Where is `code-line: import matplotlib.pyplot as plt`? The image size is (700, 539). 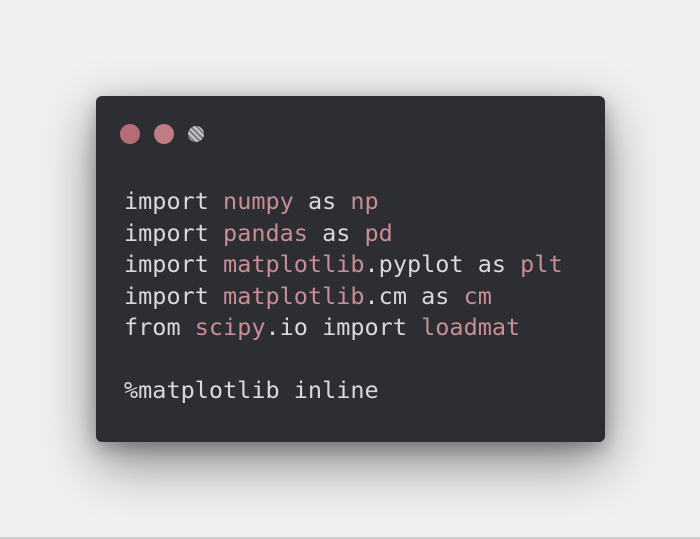
code-line: import matplotlib.pyplot as plt is located at coordinates (343, 265).